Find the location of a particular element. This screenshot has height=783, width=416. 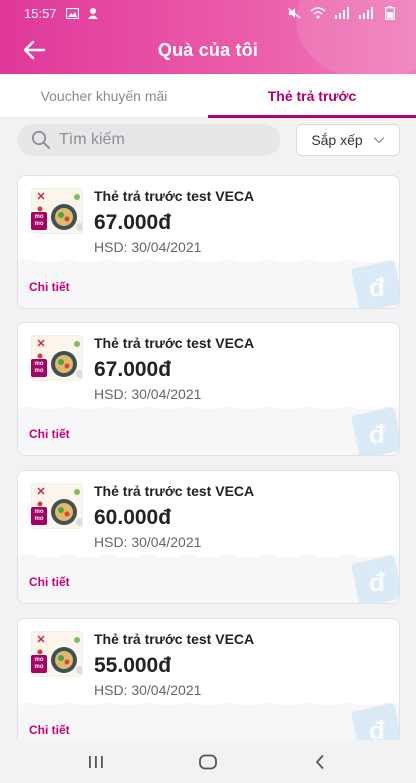

recents-icon is located at coordinates (96, 761).